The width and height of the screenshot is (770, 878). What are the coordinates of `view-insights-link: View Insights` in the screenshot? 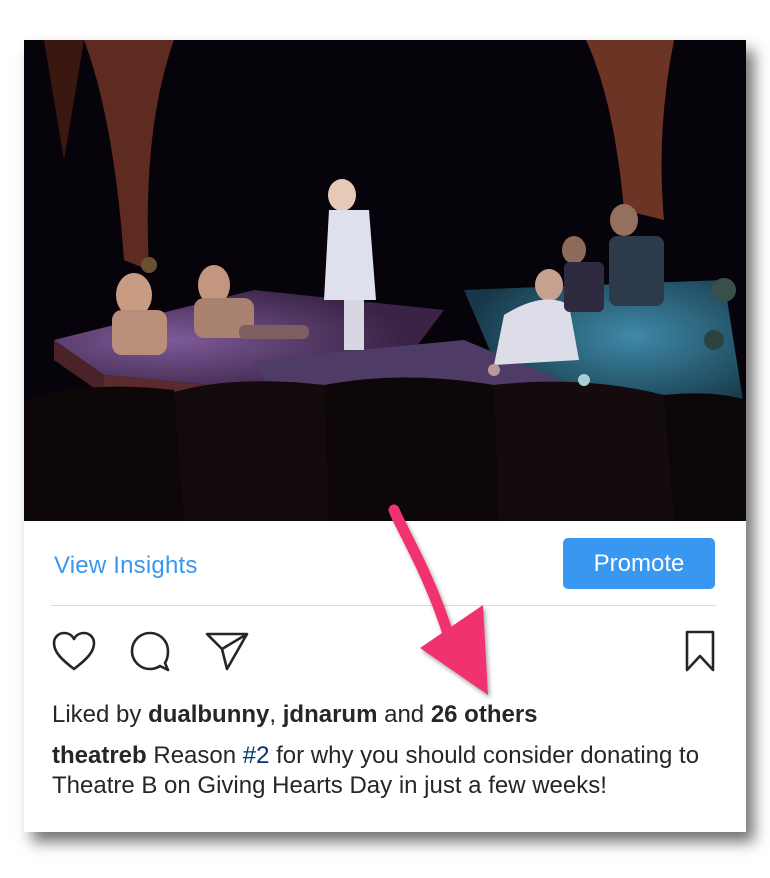 It's located at (126, 566).